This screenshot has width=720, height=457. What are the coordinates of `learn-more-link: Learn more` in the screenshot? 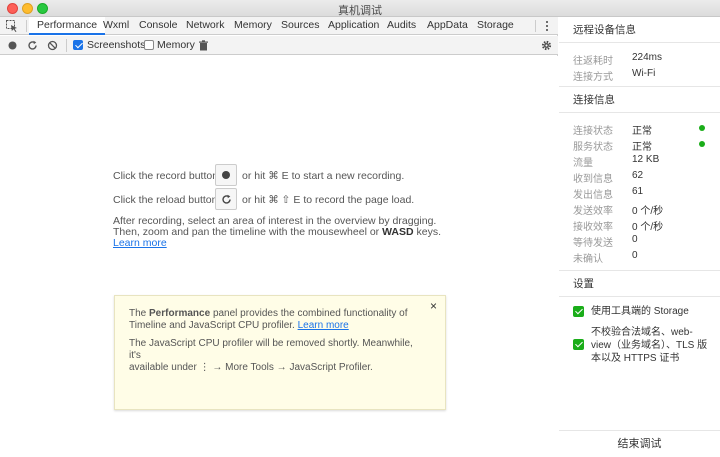 It's located at (140, 243).